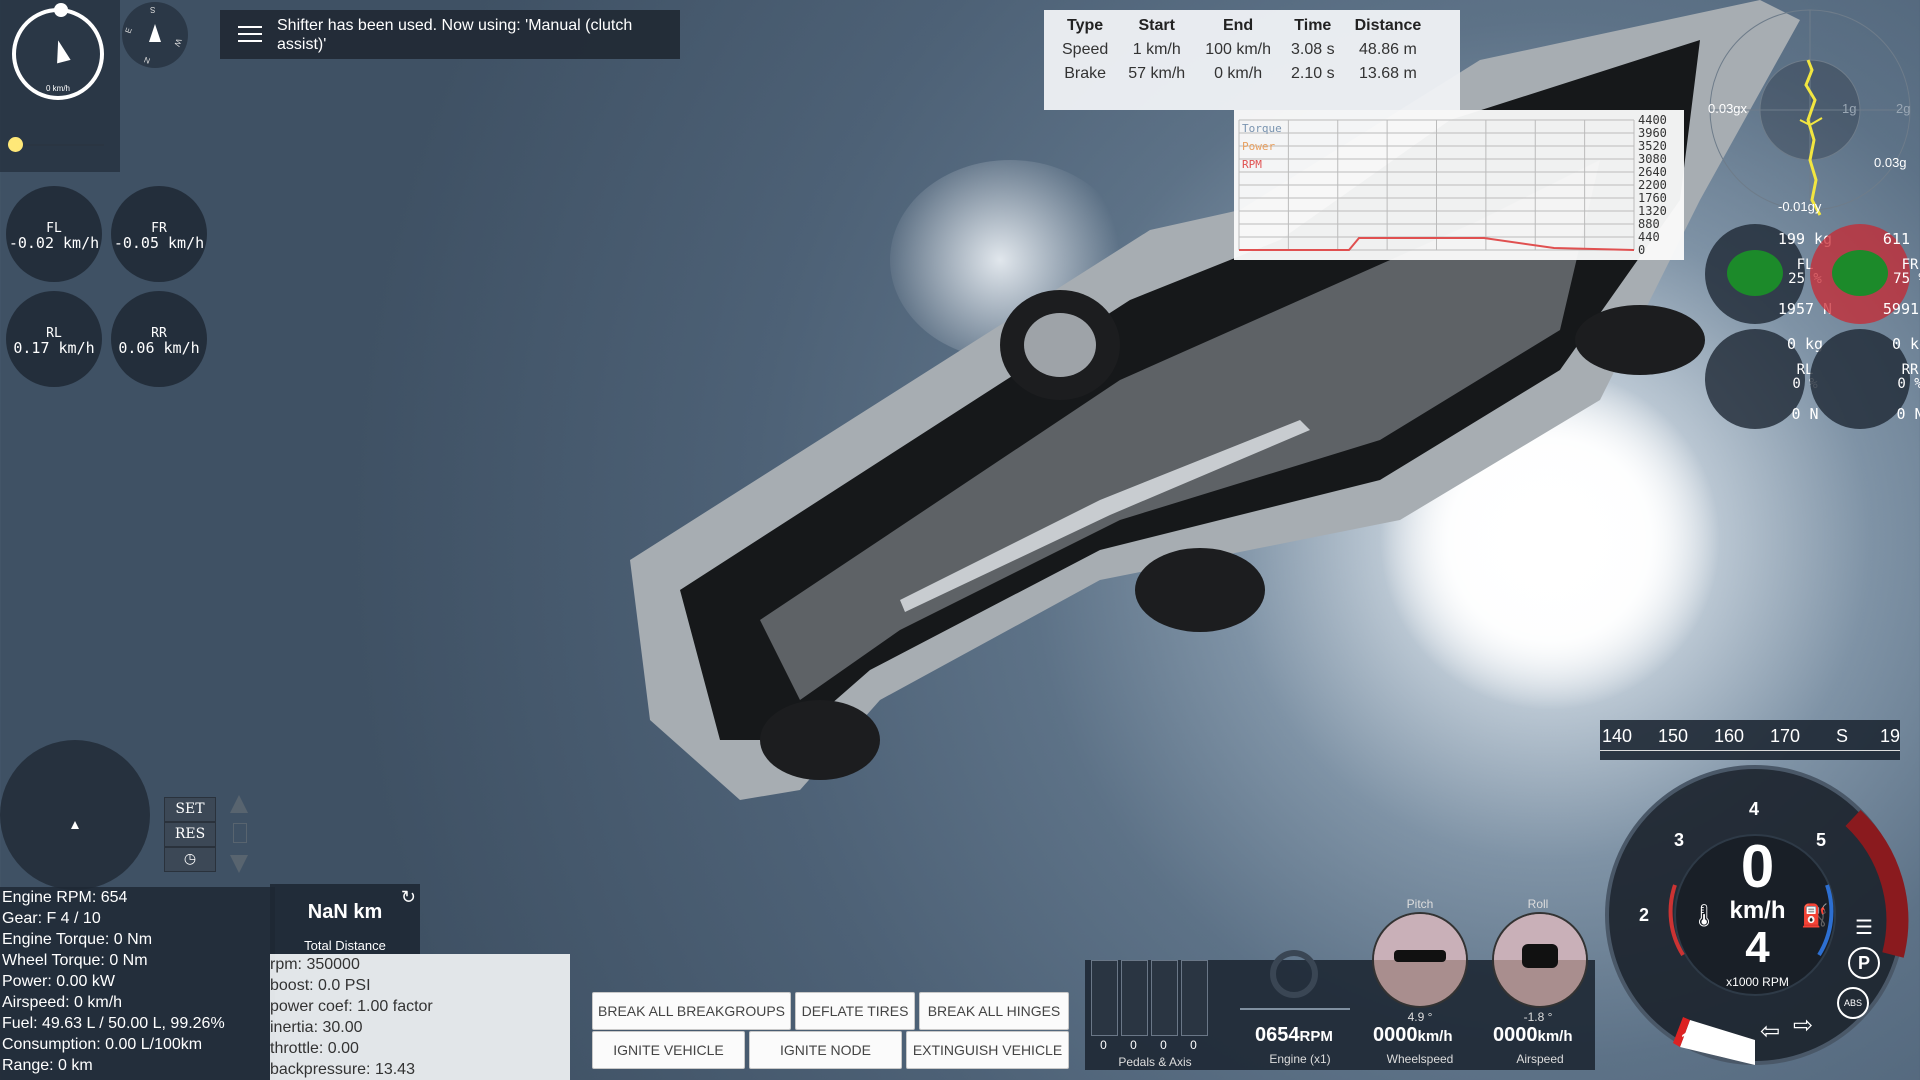 This screenshot has width=1920, height=1080. What do you see at coordinates (75, 825) in the screenshot?
I see `player-arrow-icon` at bounding box center [75, 825].